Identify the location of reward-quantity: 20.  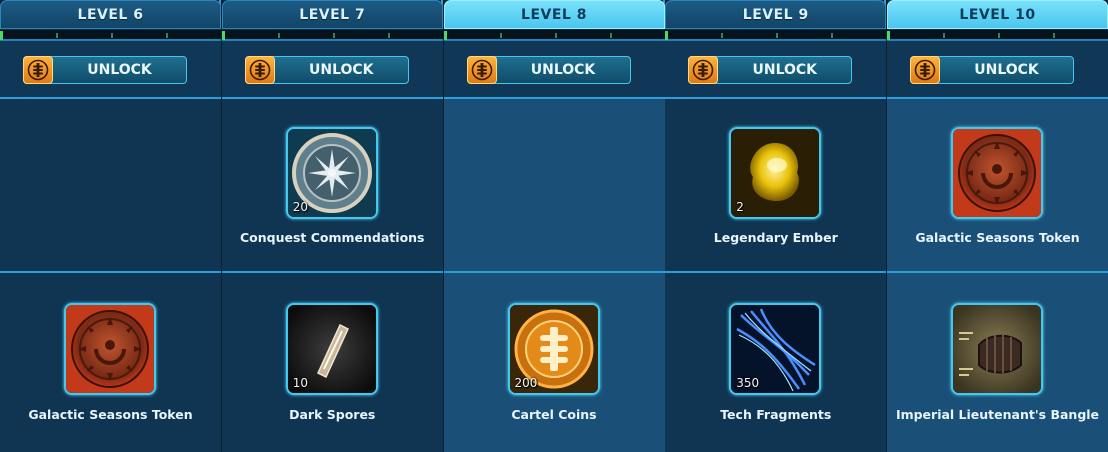
(300, 207).